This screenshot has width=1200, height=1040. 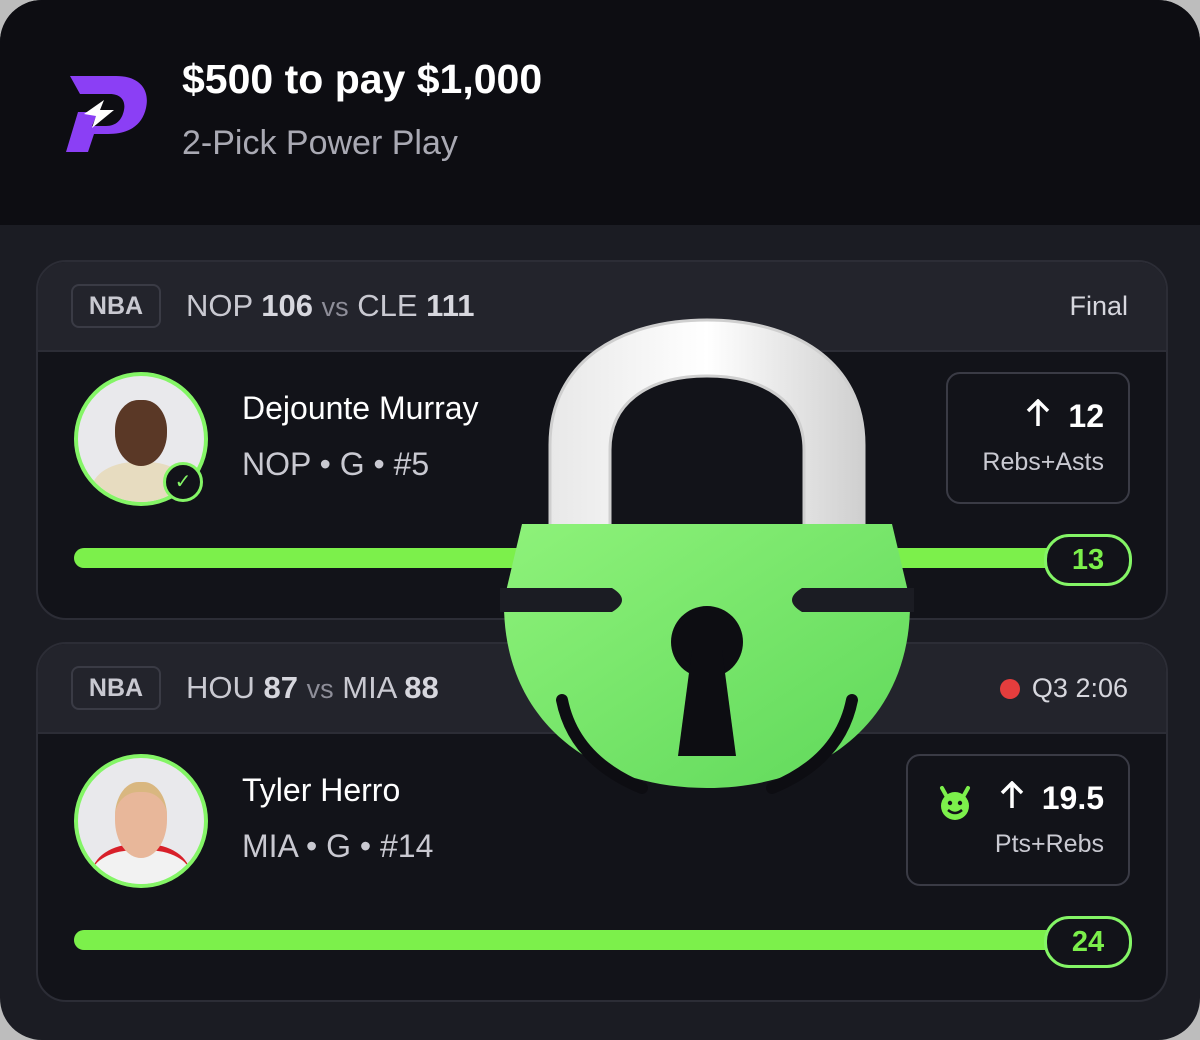 I want to click on game-status: Q3 2:06, so click(x=1063, y=688).